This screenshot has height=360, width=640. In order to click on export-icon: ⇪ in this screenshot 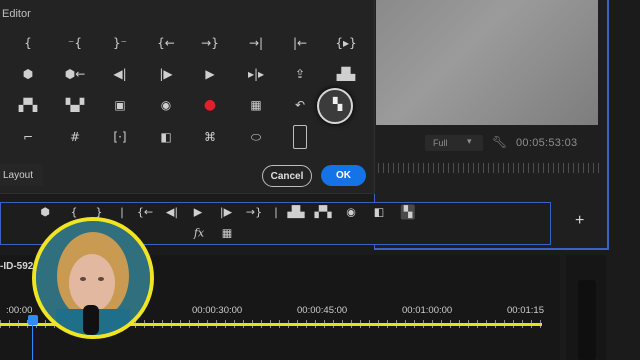, I will do `click(300, 74)`.